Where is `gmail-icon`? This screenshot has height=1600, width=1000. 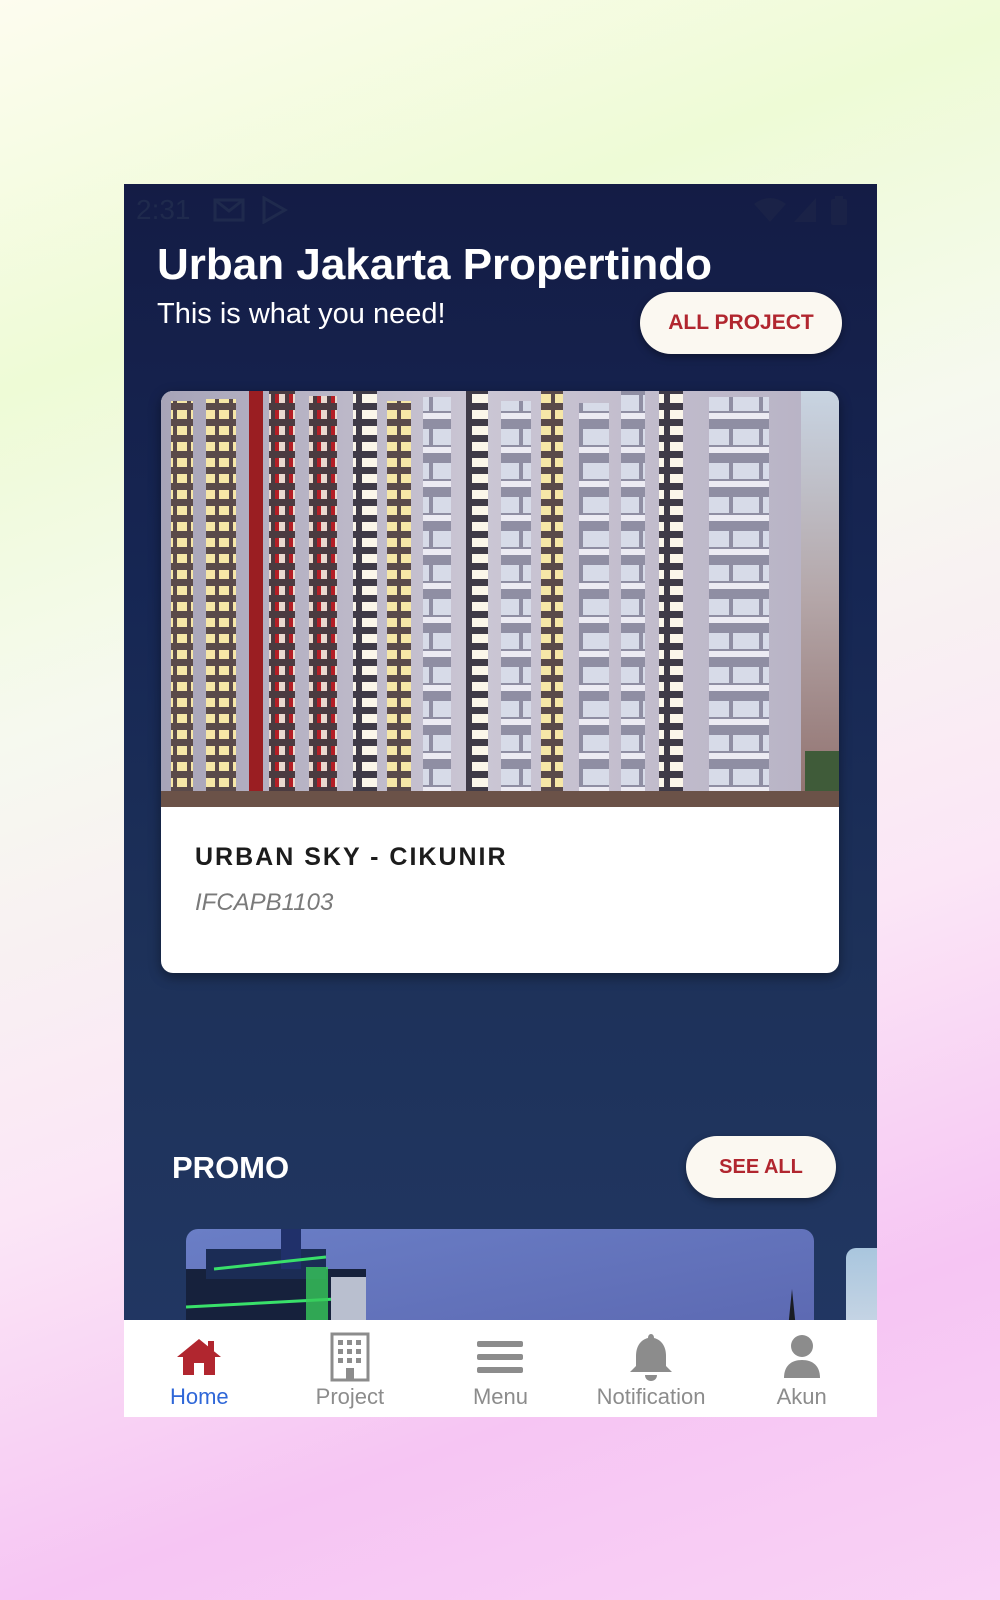 gmail-icon is located at coordinates (229, 210).